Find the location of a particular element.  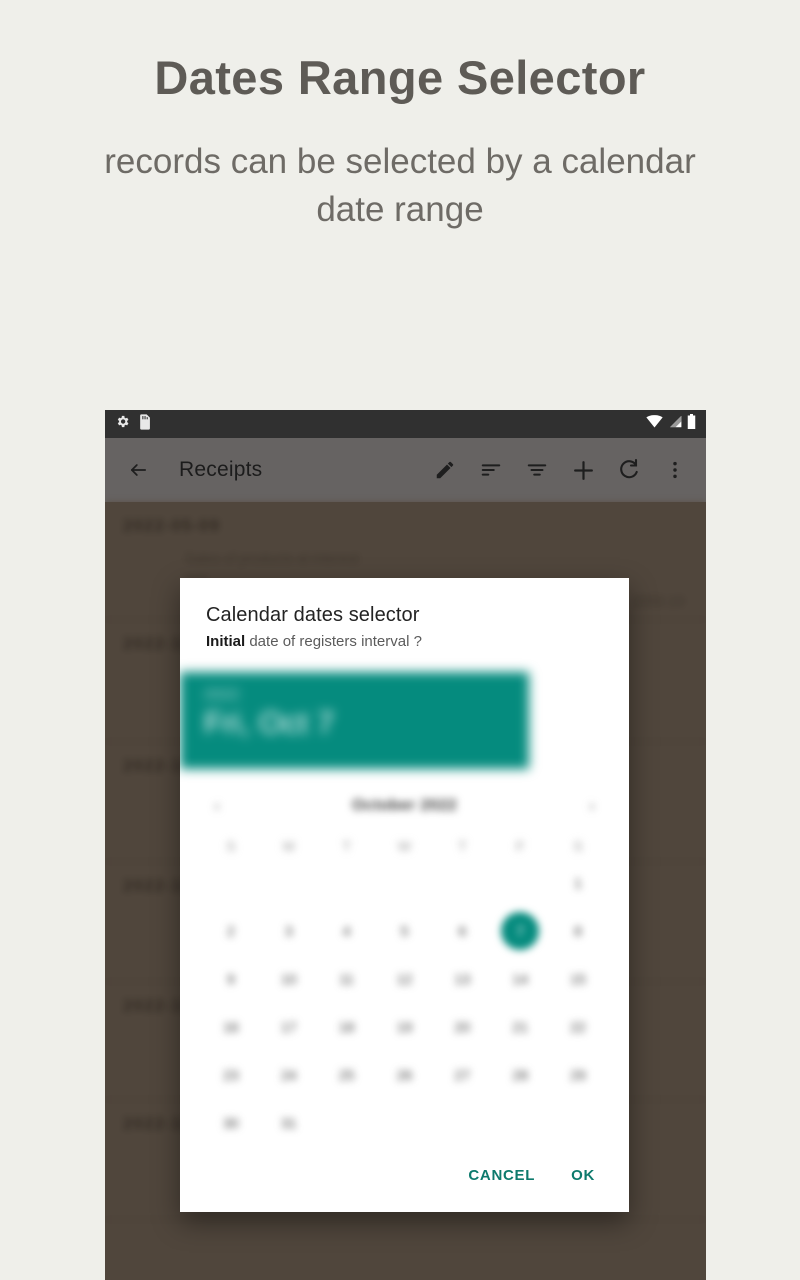

calendar-day: 16 is located at coordinates (231, 1027).